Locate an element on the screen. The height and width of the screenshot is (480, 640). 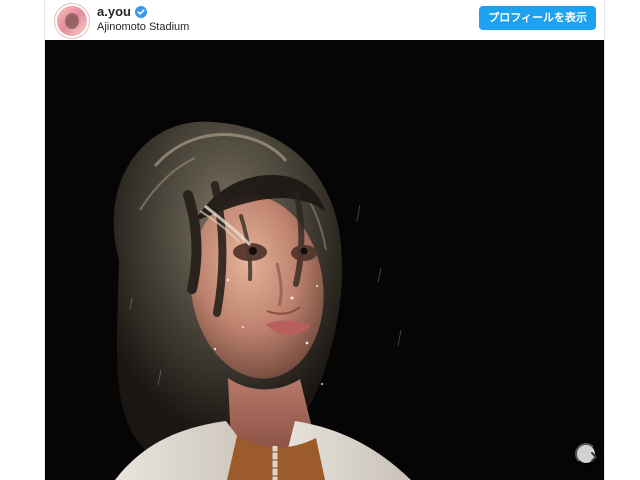
profile-avatar is located at coordinates (72, 21).